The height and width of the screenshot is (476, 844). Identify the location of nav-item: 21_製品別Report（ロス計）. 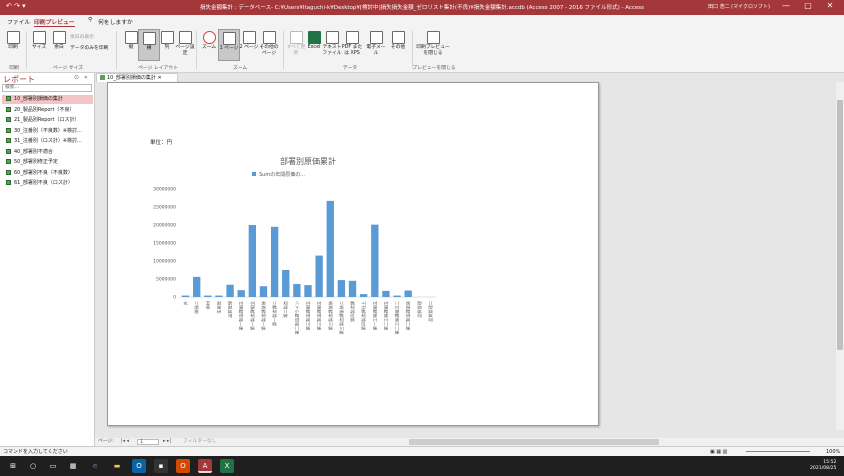
(47, 120).